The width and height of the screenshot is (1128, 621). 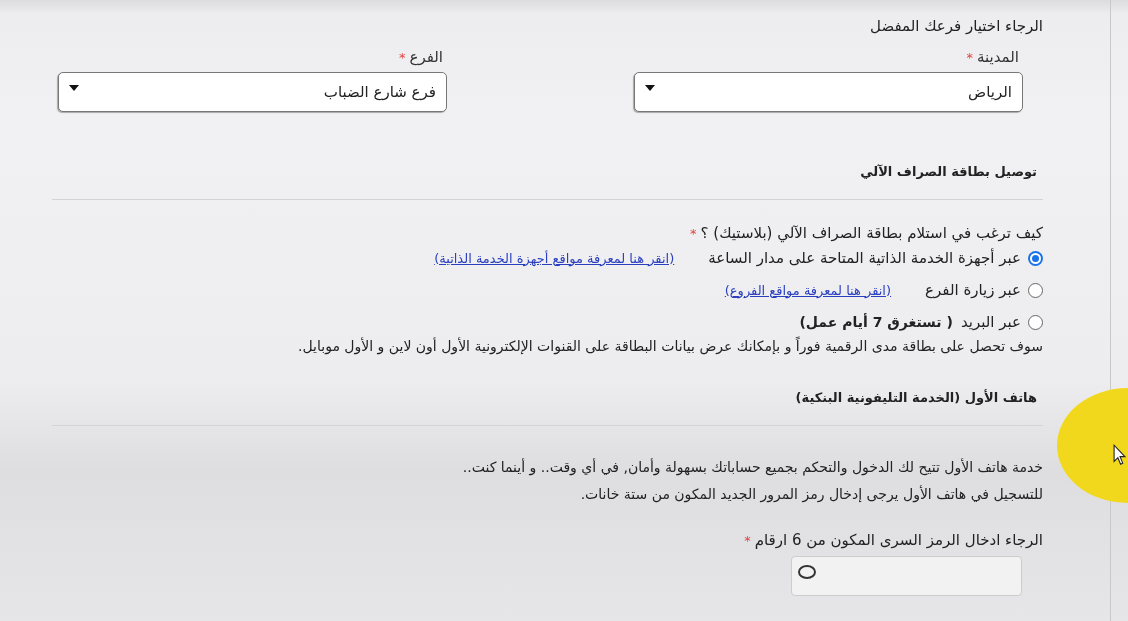 I want to click on section-prompt: الرجاء اختيار فرعك المفضل, so click(x=956, y=26).